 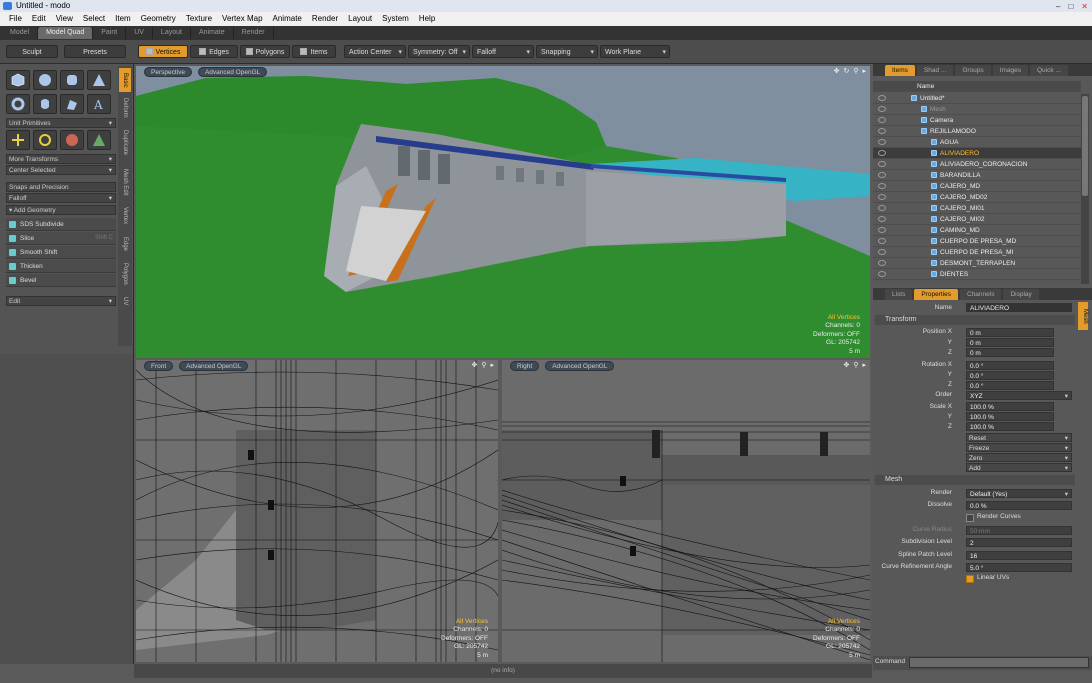 I want to click on tree-row: CAJERO_MI01, so click(x=977, y=208).